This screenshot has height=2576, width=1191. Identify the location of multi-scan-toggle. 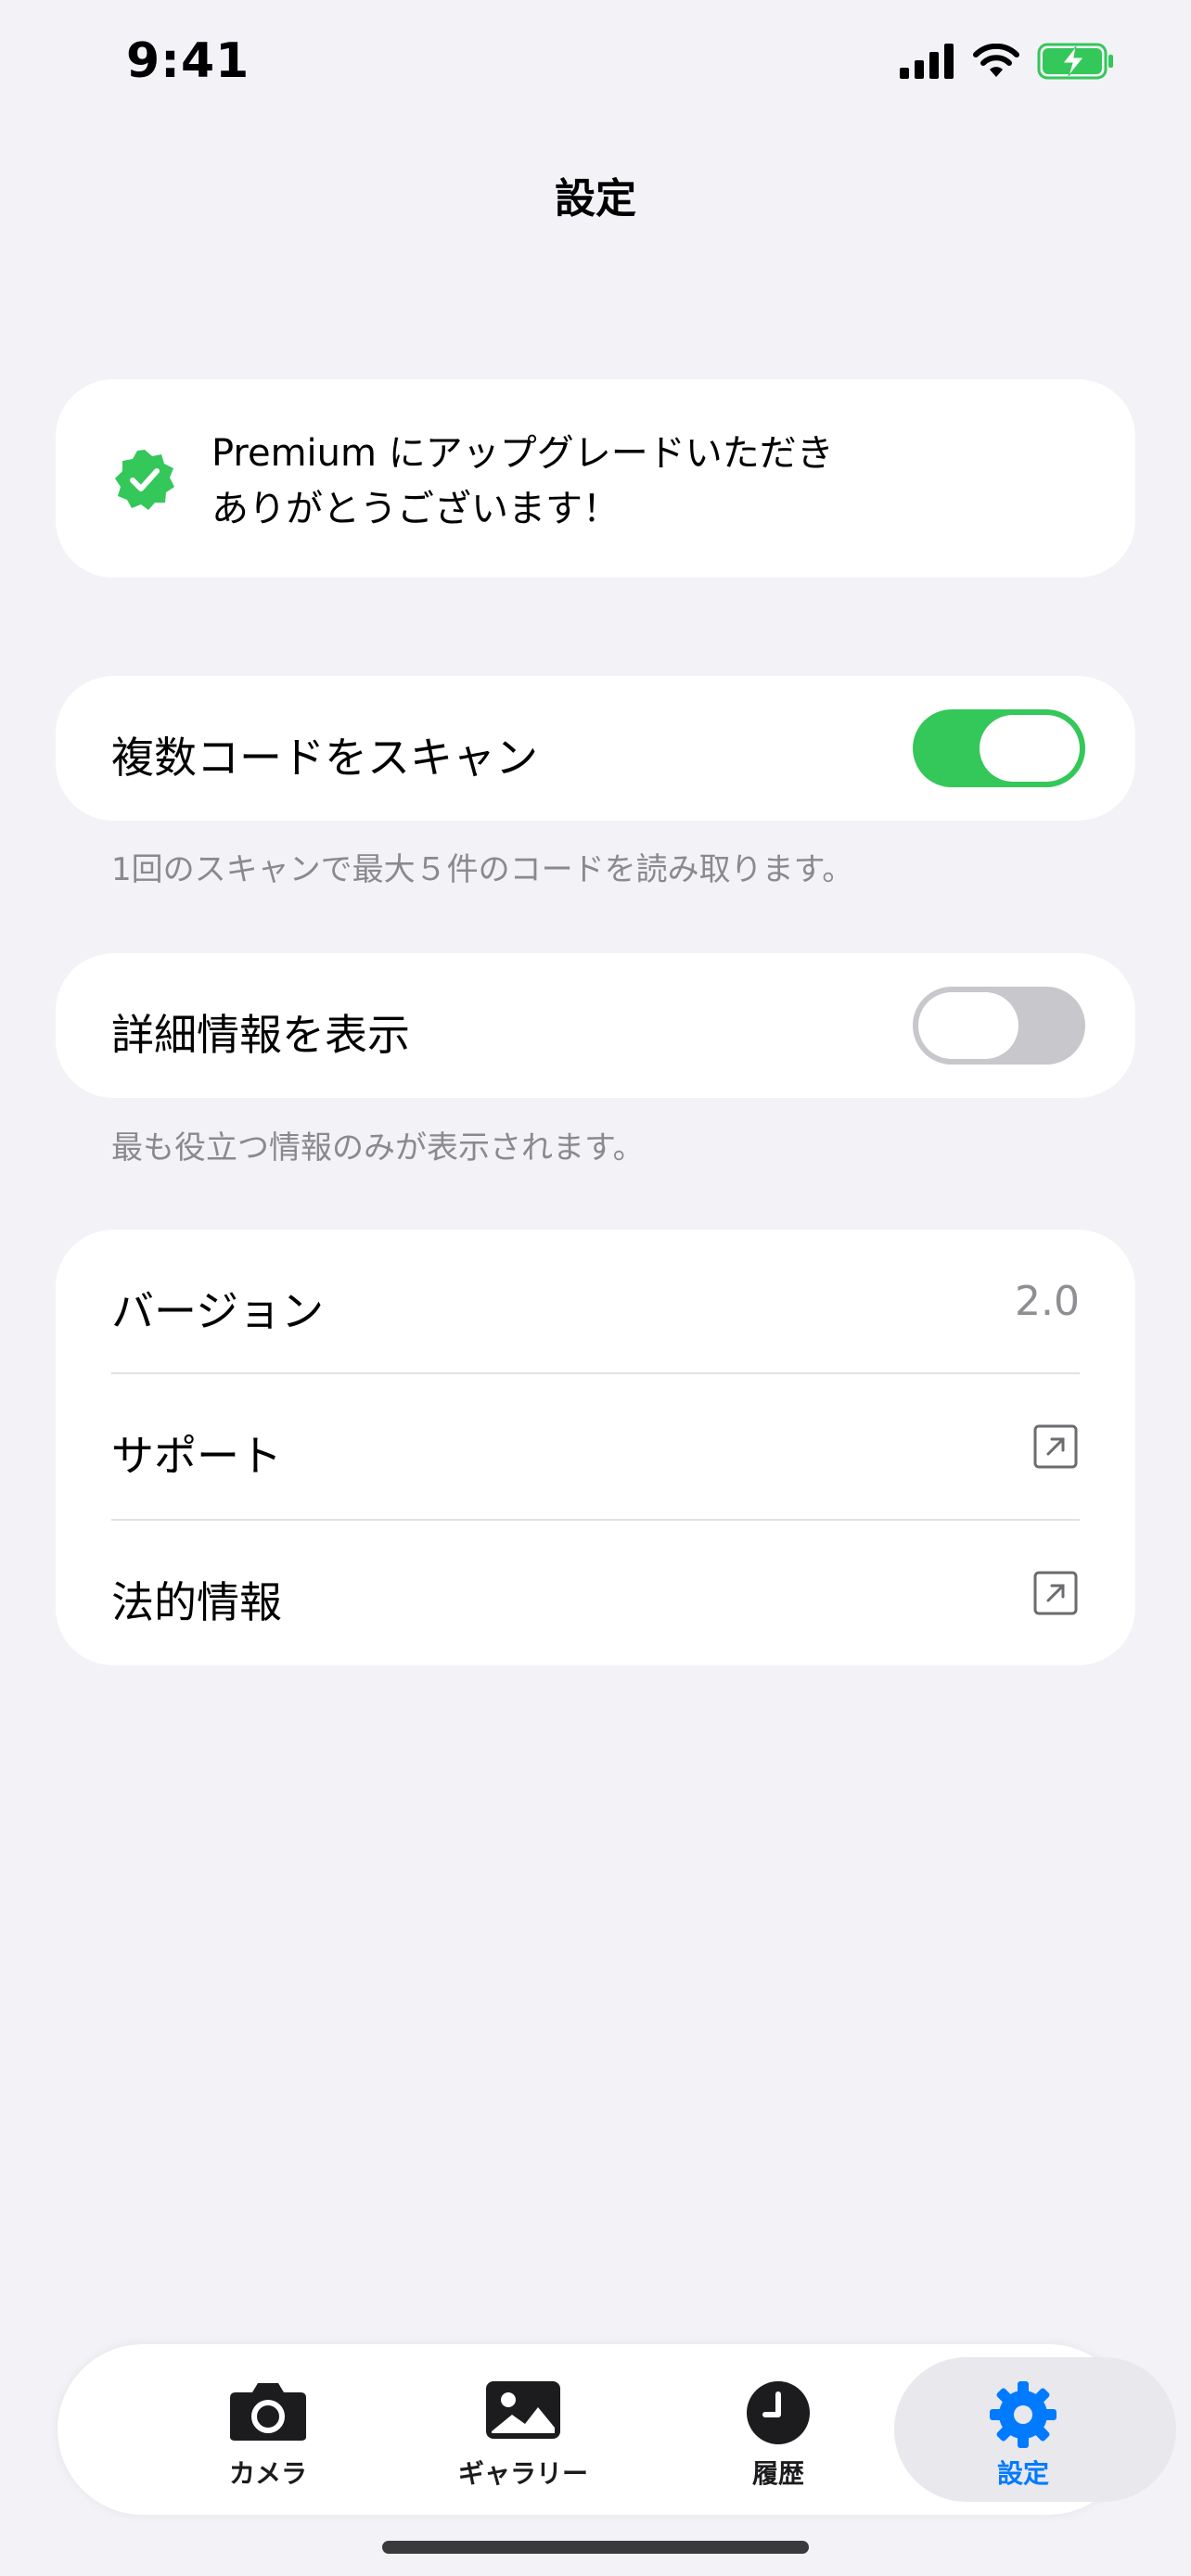
(999, 748).